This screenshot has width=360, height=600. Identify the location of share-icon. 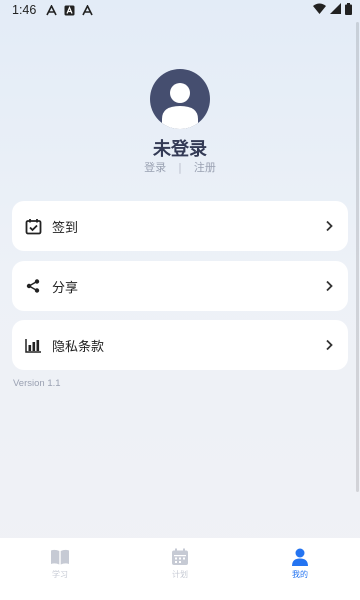
(33, 286).